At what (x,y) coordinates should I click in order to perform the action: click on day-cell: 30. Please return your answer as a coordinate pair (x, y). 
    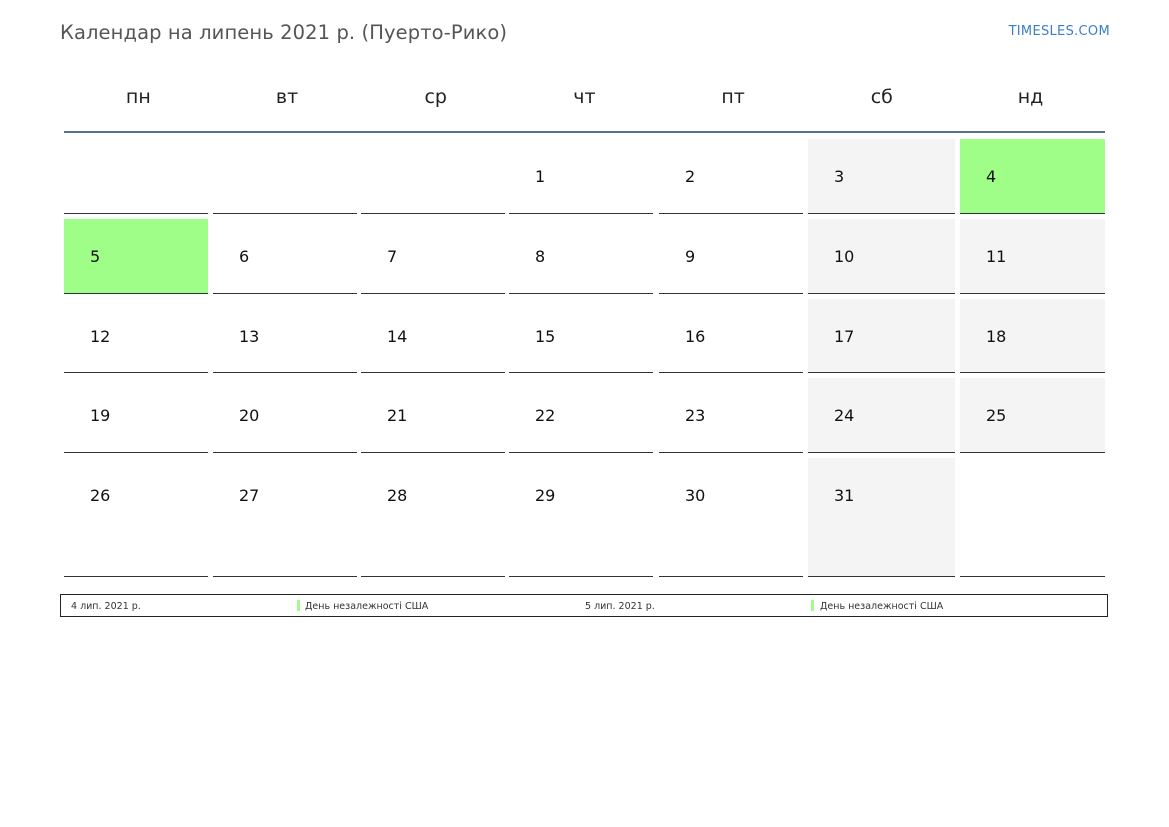
    Looking at the image, I should click on (731, 517).